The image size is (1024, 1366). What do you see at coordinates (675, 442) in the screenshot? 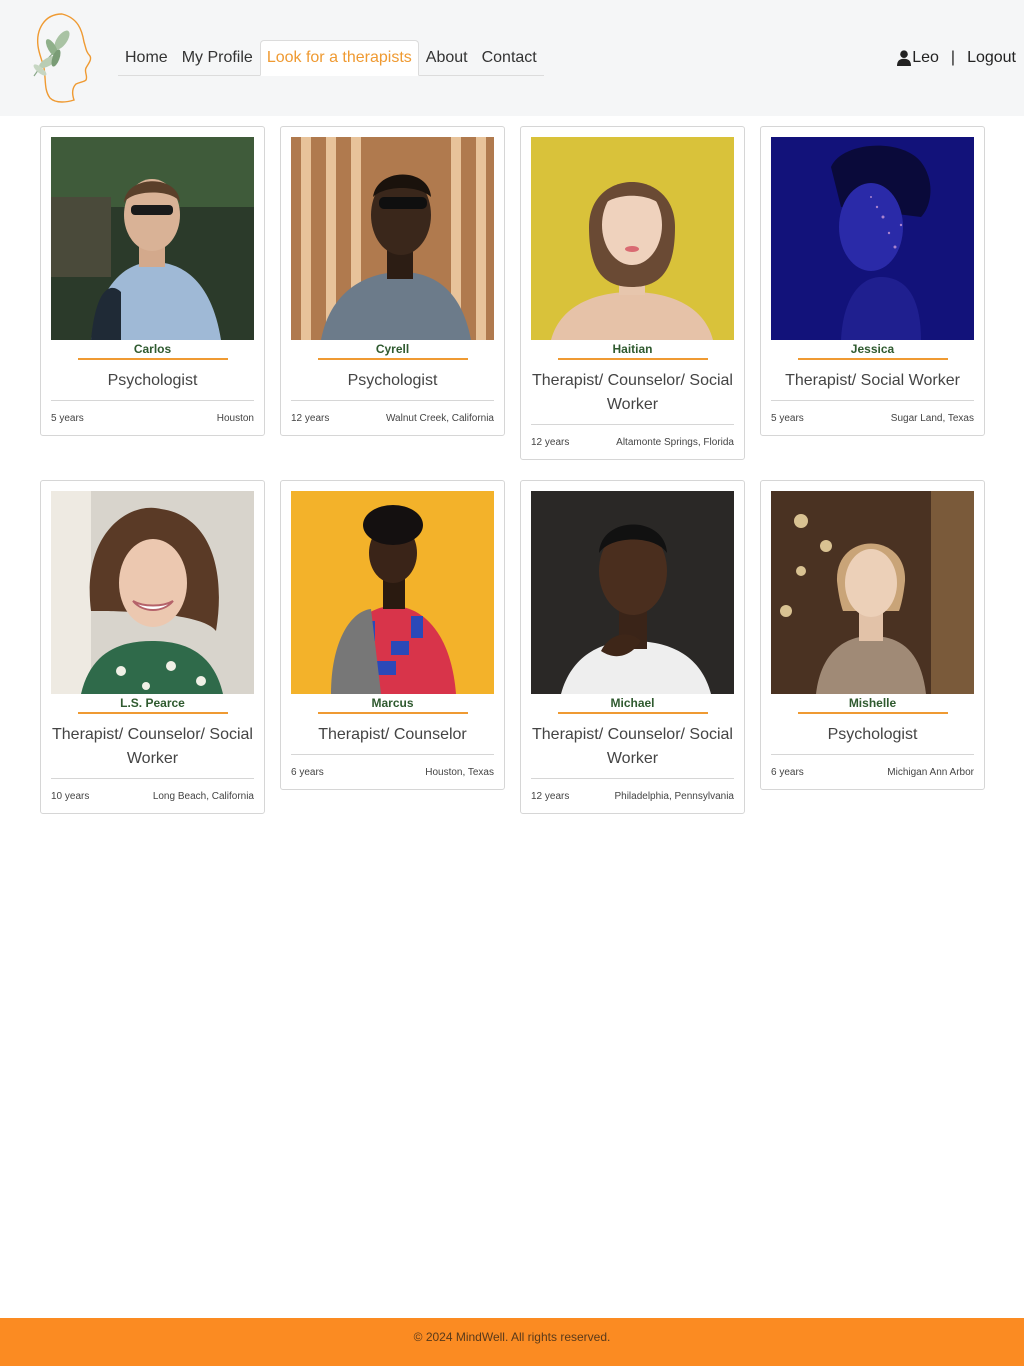
I see `therapist-location: Altamonte Springs, Florida` at bounding box center [675, 442].